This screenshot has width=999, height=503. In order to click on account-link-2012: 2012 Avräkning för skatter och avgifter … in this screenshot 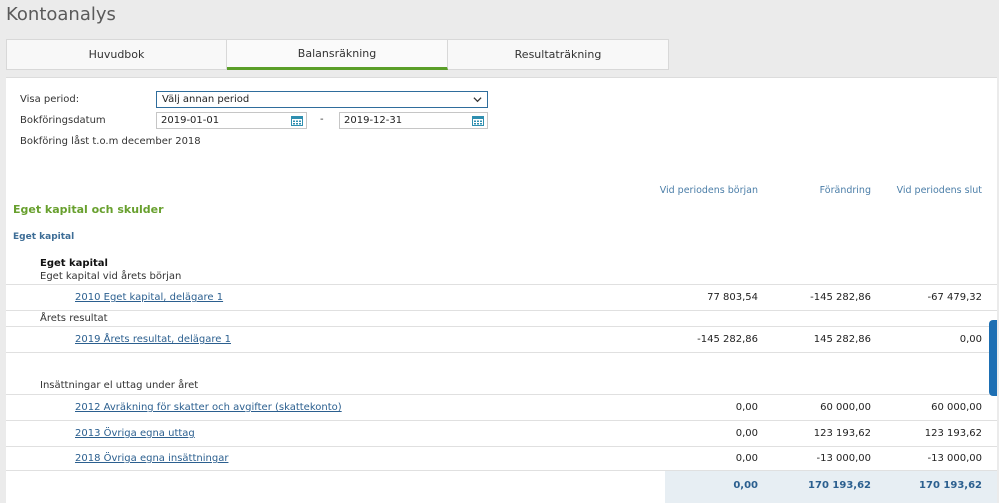, I will do `click(208, 407)`.